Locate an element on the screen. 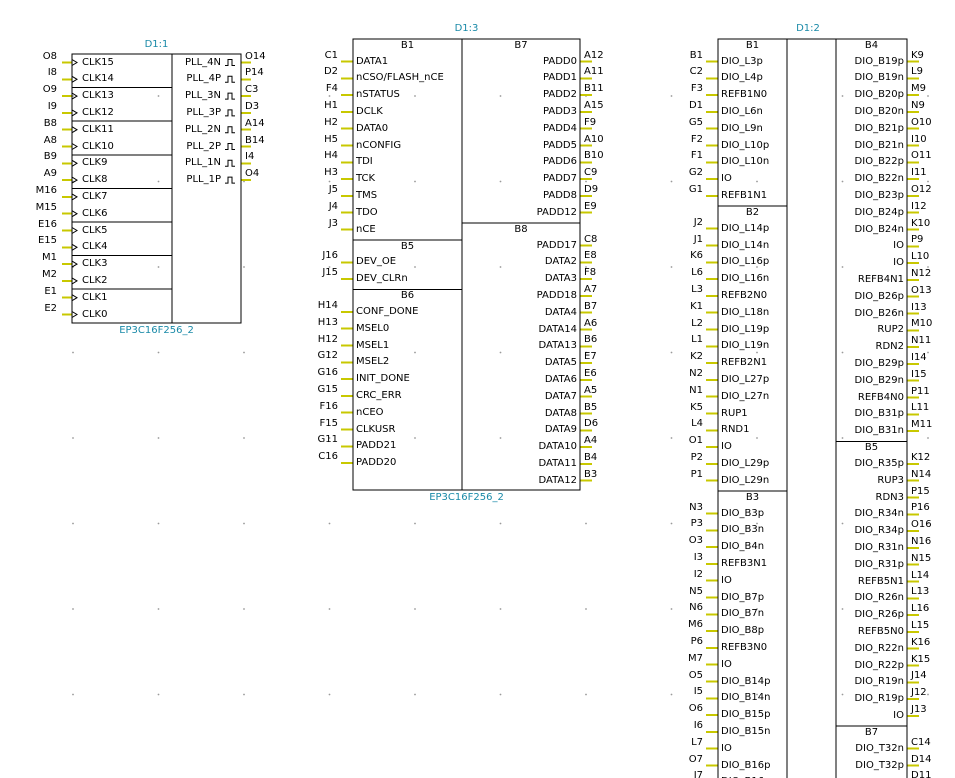 Image resolution: width=955 pixels, height=778 pixels. pin-number: A15 is located at coordinates (594, 105).